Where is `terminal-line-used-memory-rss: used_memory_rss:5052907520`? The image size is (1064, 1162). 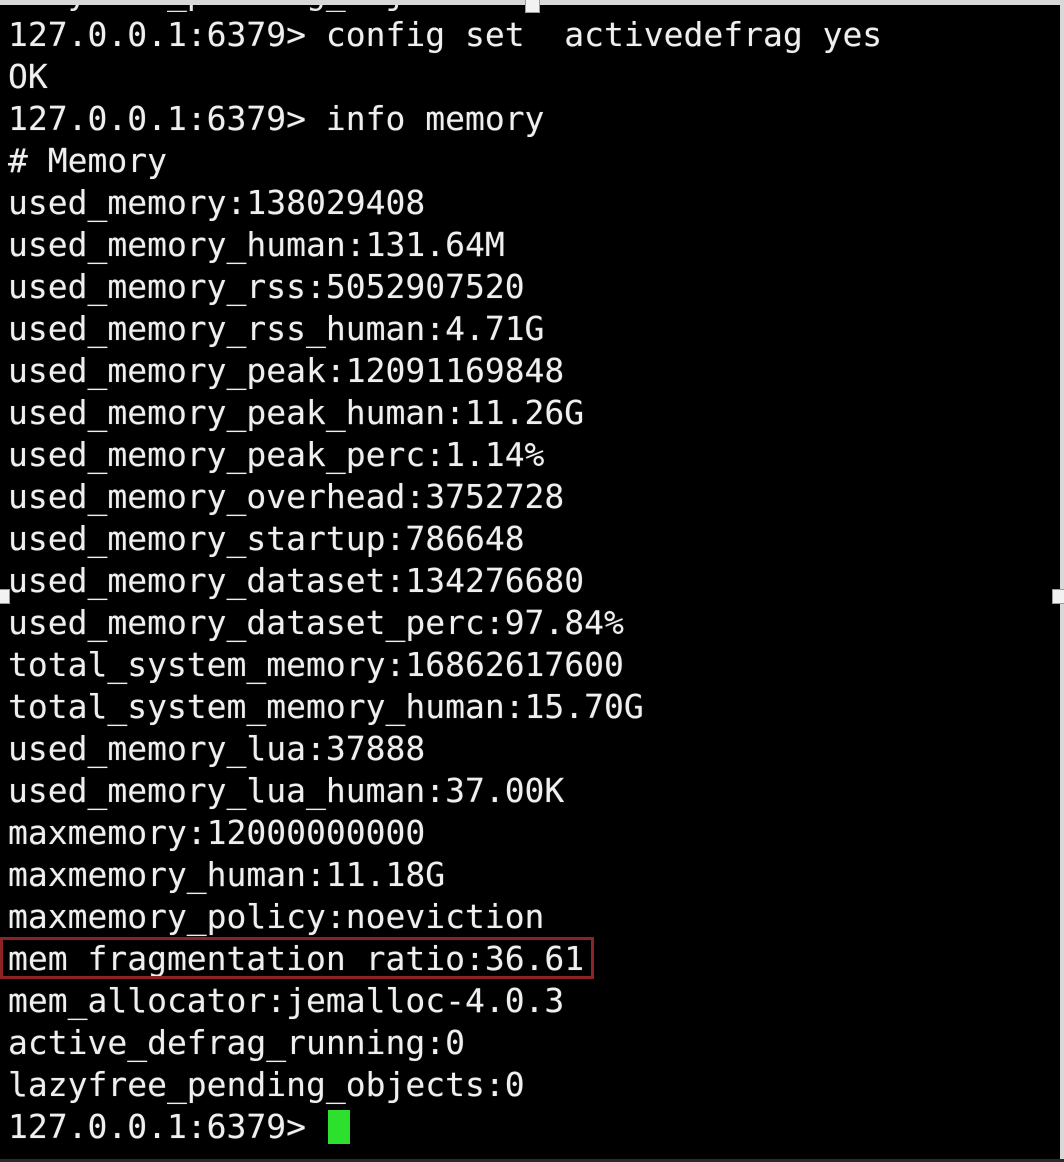
terminal-line-used-memory-rss: used_memory_rss:5052907520 is located at coordinates (532, 287).